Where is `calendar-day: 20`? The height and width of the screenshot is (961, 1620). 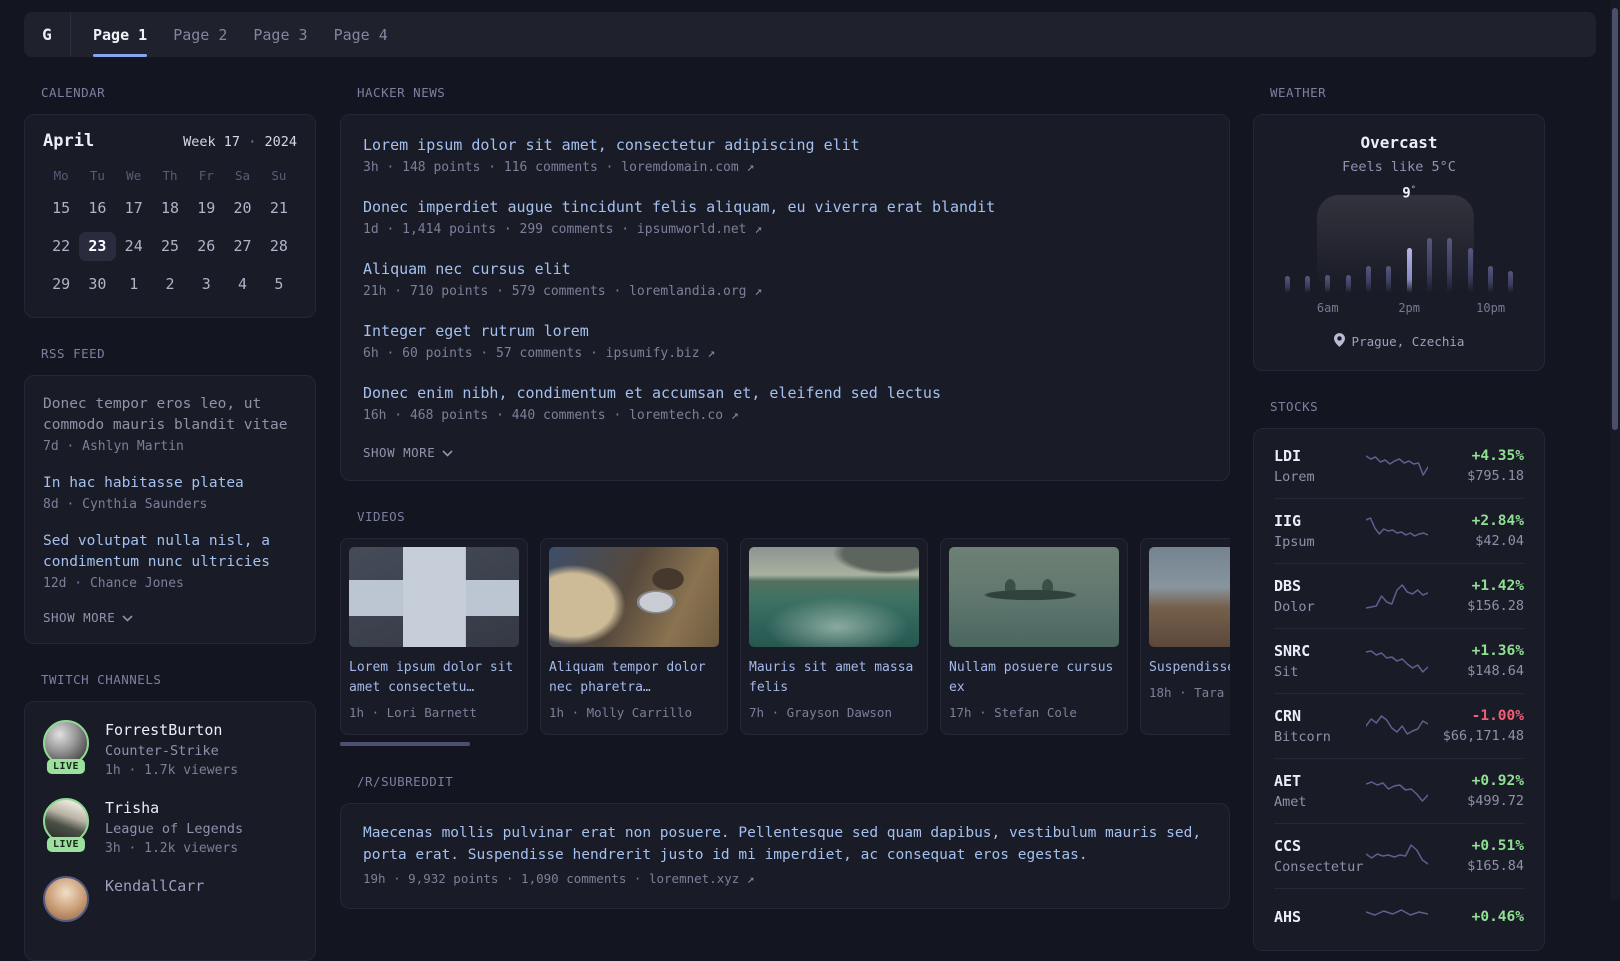
calendar-day: 20 is located at coordinates (242, 208).